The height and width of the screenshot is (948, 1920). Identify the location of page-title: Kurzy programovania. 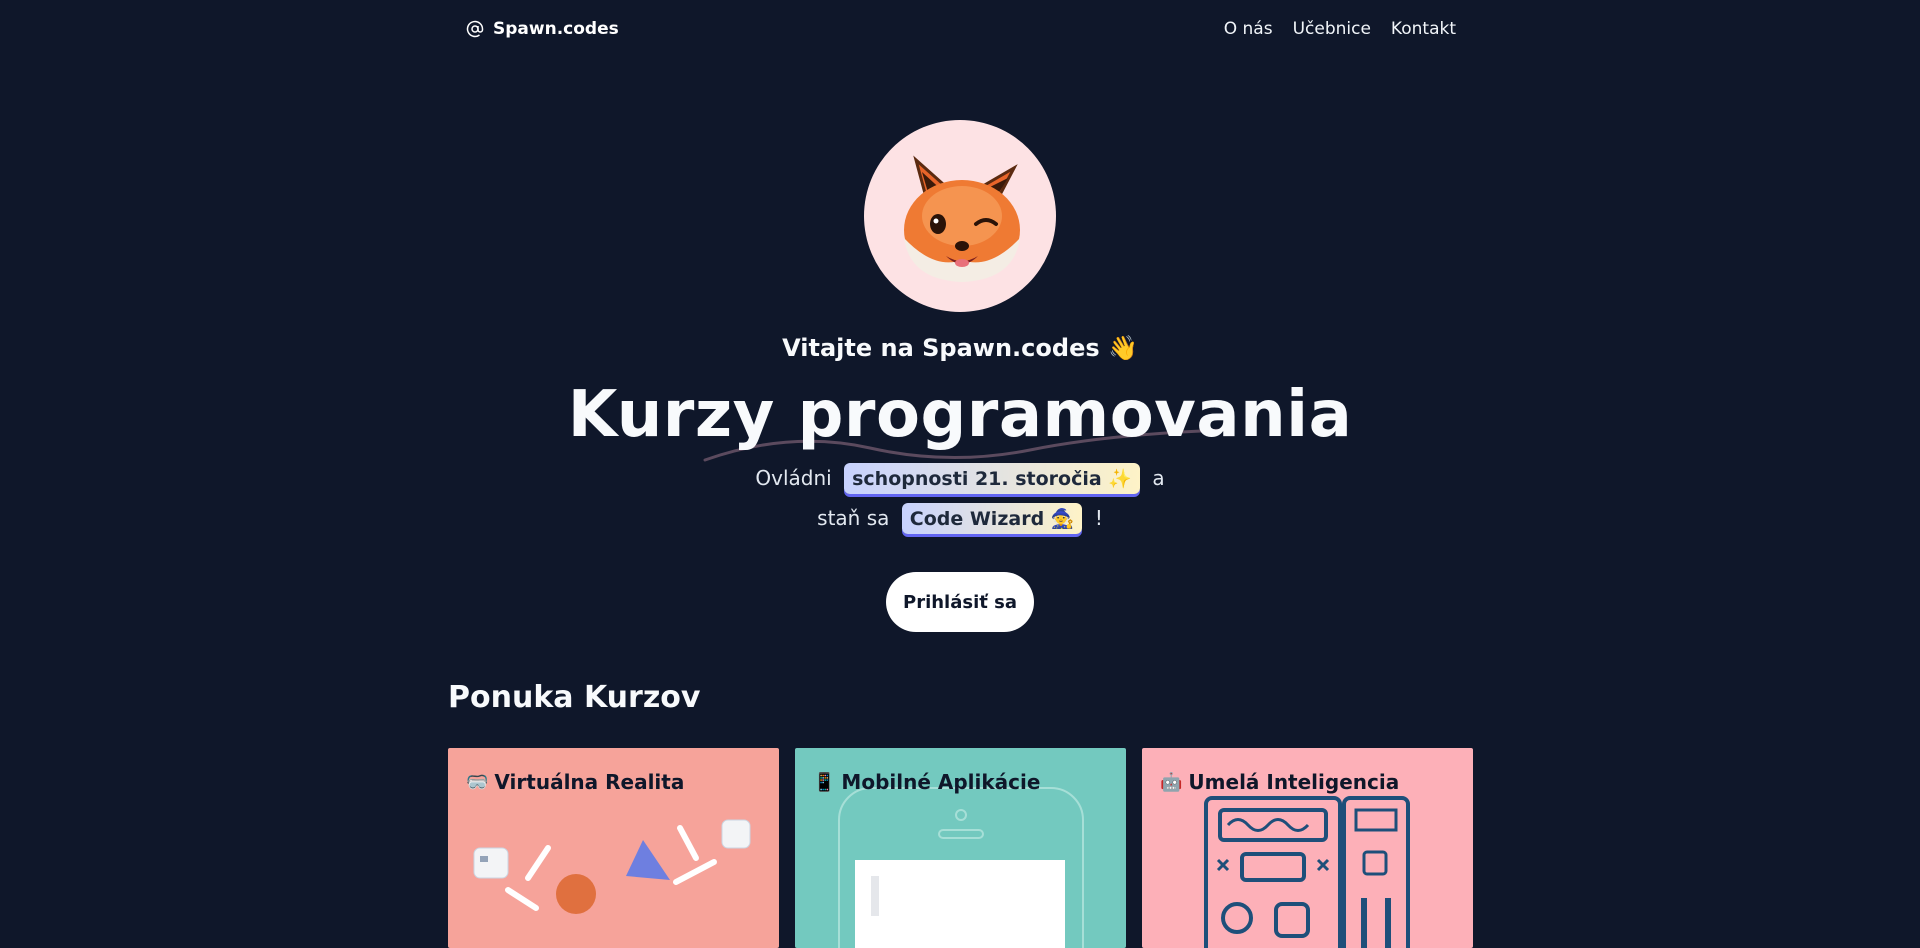
(960, 415).